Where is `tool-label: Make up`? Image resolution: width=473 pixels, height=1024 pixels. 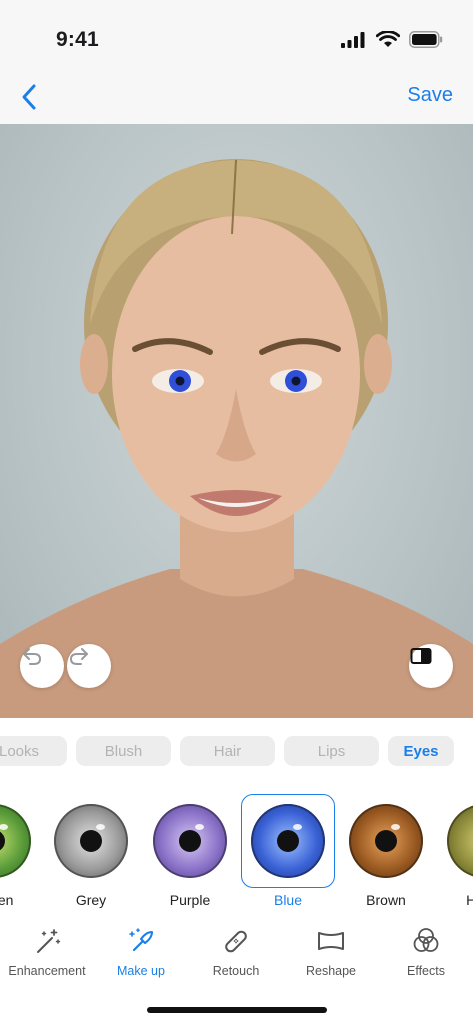
tool-label: Make up is located at coordinates (141, 971).